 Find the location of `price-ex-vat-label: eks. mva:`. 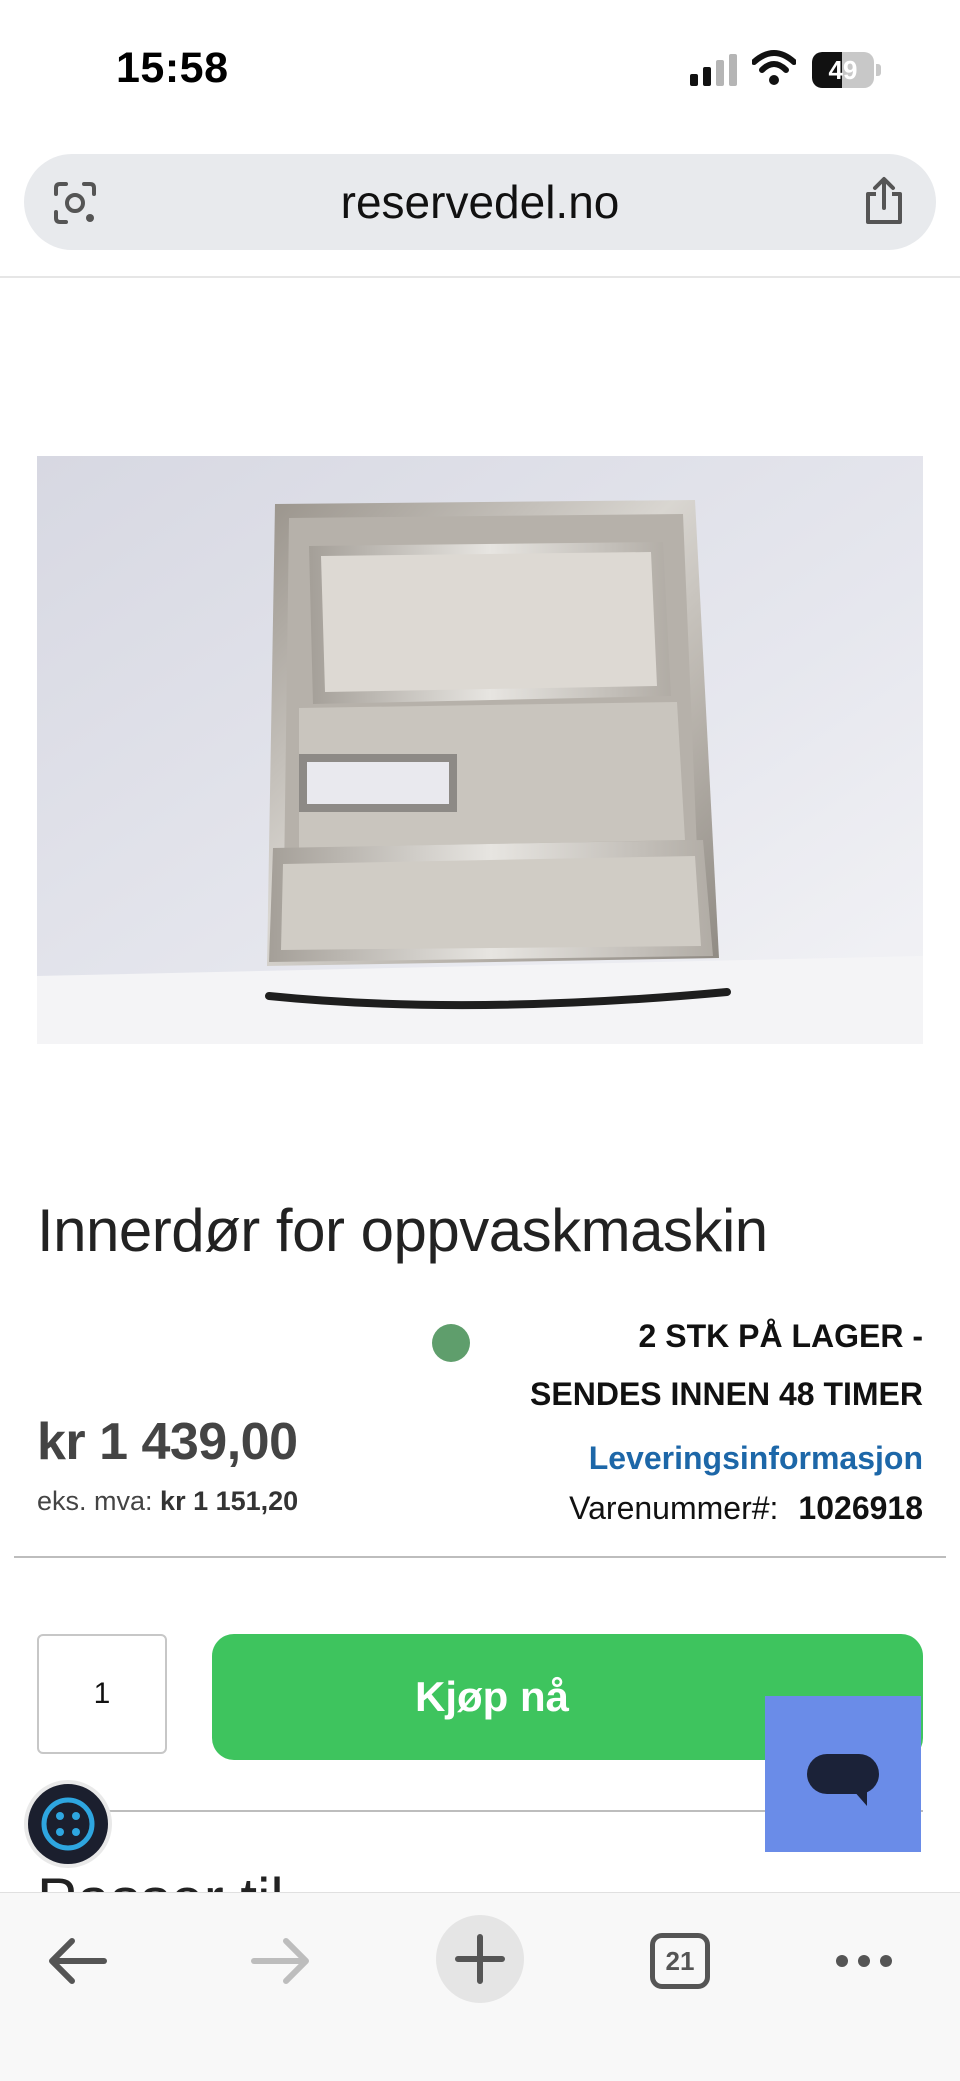

price-ex-vat-label: eks. mva: is located at coordinates (95, 1501).